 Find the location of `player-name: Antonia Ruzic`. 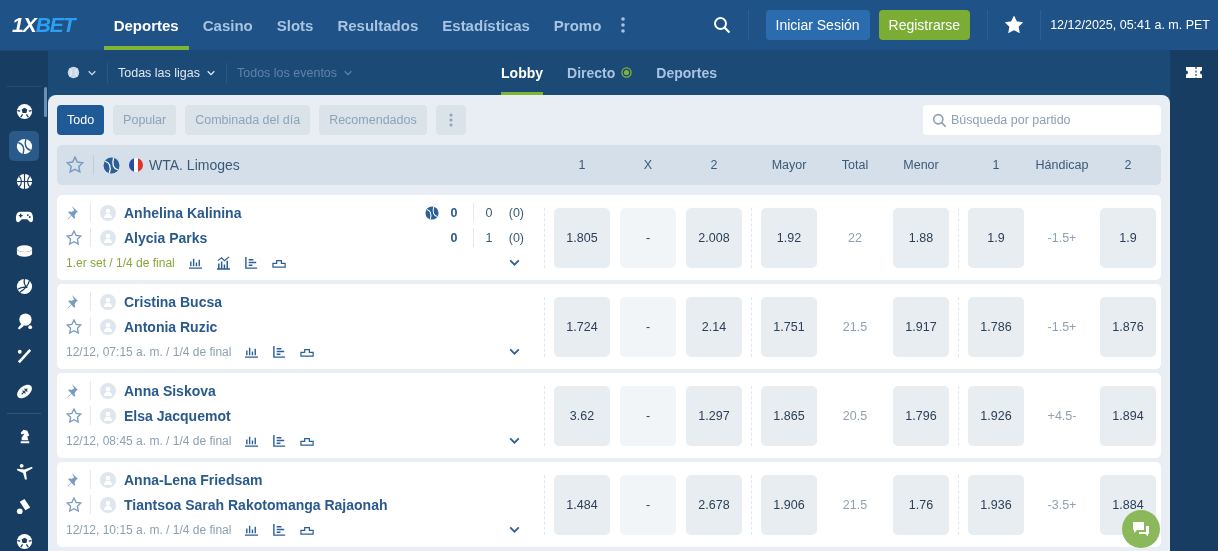

player-name: Antonia Ruzic is located at coordinates (171, 326).